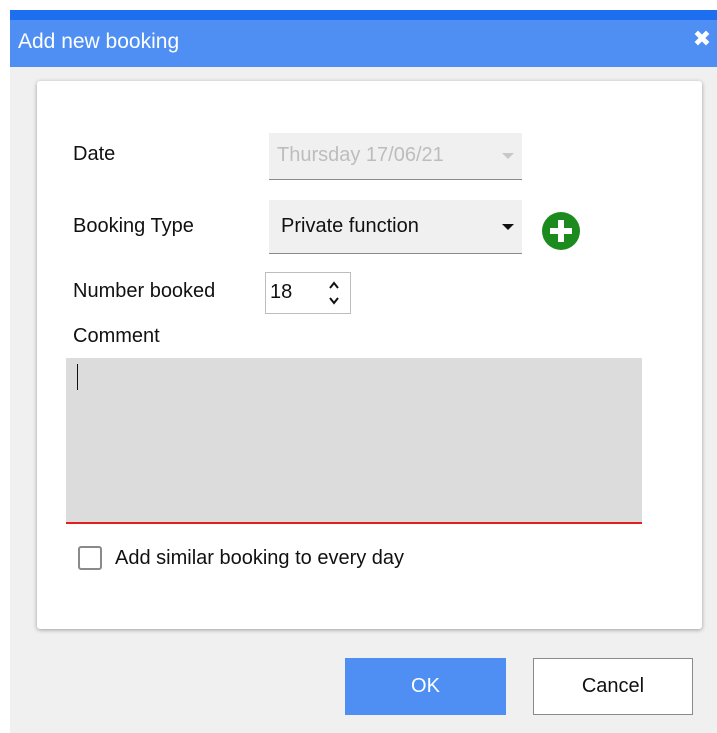  I want to click on comment-label: Comment, so click(116, 336).